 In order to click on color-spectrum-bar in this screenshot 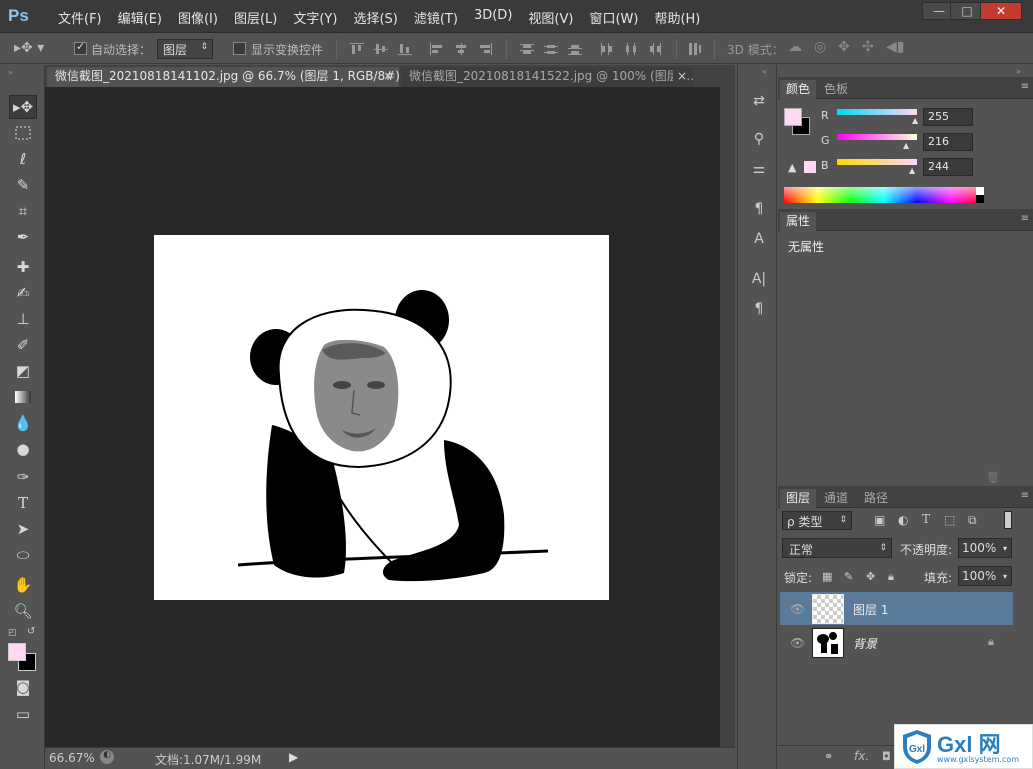, I will do `click(884, 195)`.